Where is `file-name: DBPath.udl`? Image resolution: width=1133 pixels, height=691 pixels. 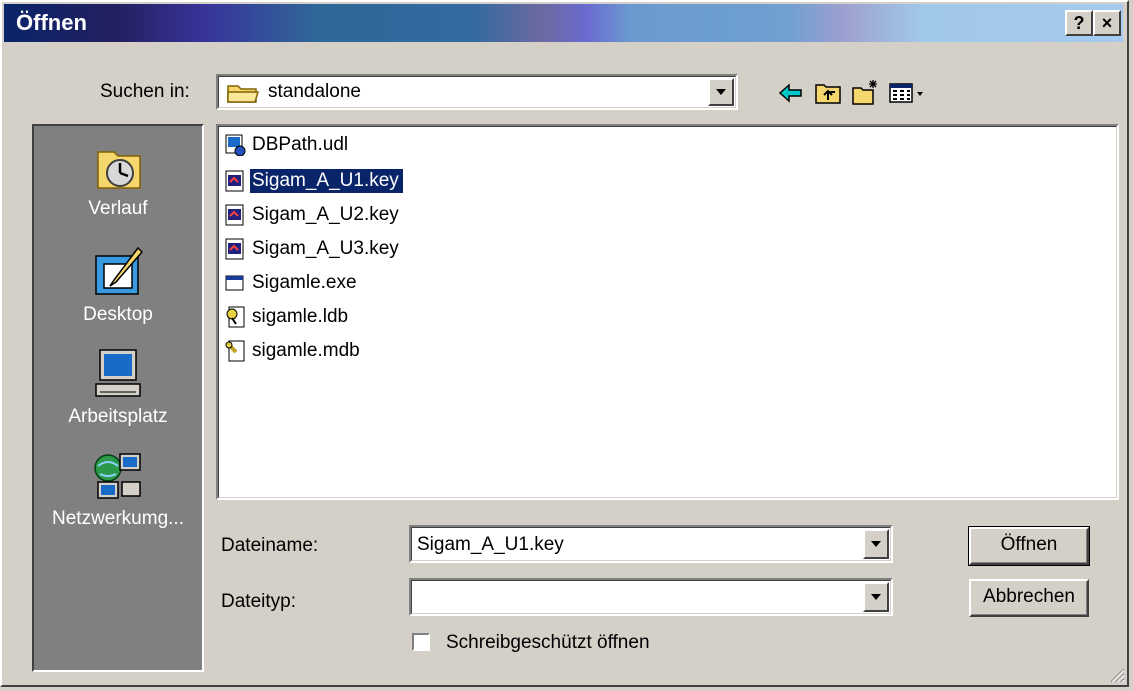 file-name: DBPath.udl is located at coordinates (300, 144).